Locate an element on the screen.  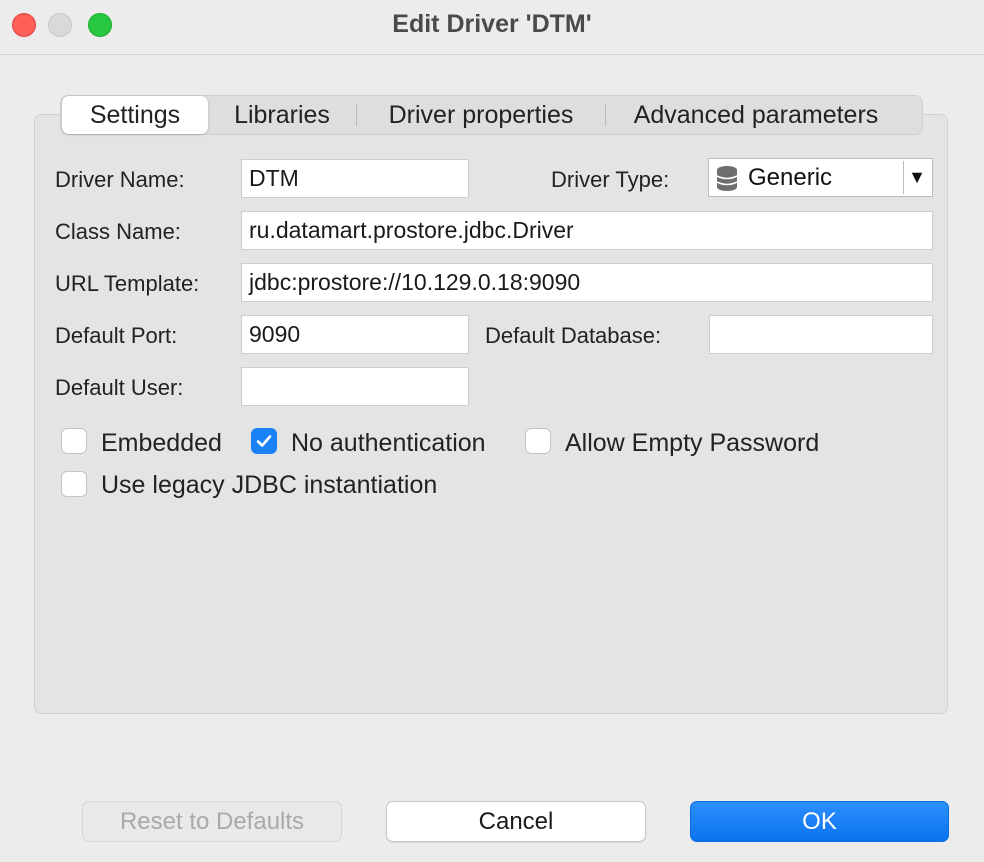
default-database-field is located at coordinates (821, 334).